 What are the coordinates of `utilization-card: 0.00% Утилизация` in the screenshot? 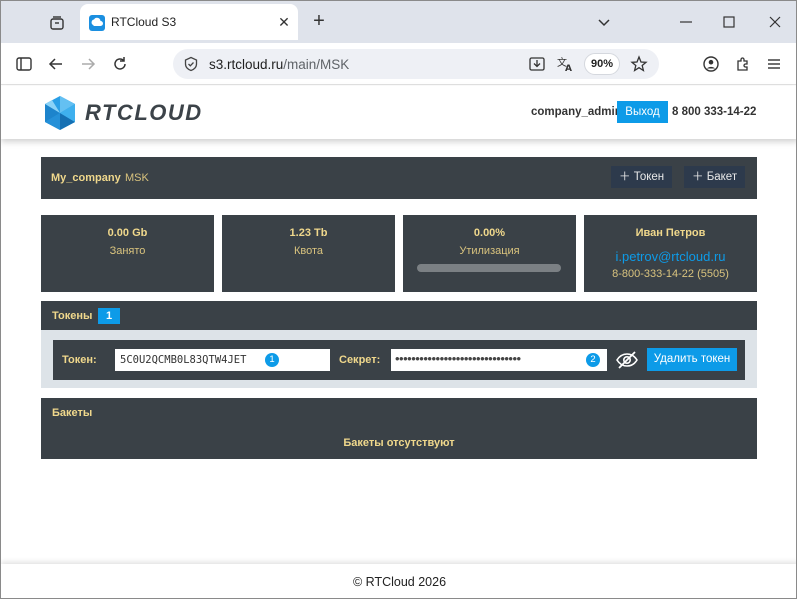 It's located at (489, 253).